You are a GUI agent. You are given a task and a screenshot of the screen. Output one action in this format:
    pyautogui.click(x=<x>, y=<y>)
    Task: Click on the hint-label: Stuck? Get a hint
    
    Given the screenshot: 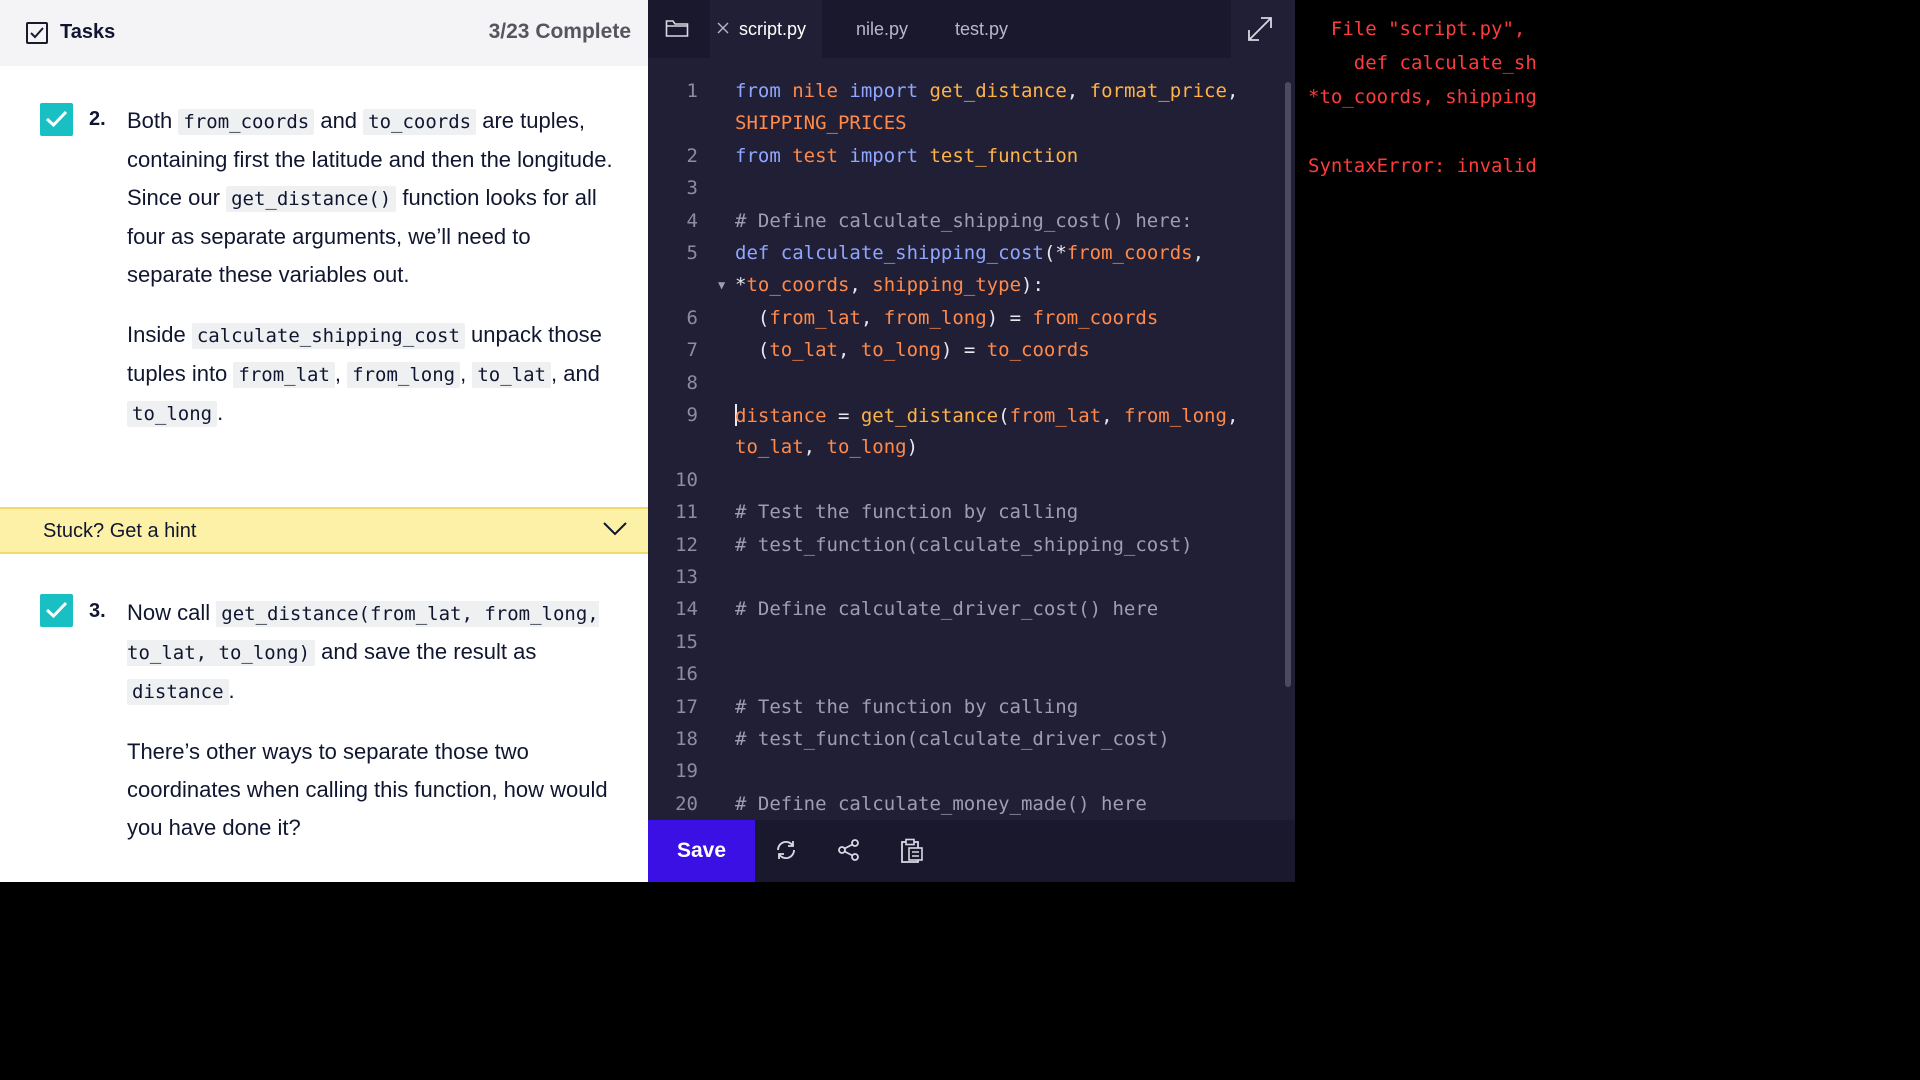 What is the action you would take?
    pyautogui.click(x=120, y=531)
    